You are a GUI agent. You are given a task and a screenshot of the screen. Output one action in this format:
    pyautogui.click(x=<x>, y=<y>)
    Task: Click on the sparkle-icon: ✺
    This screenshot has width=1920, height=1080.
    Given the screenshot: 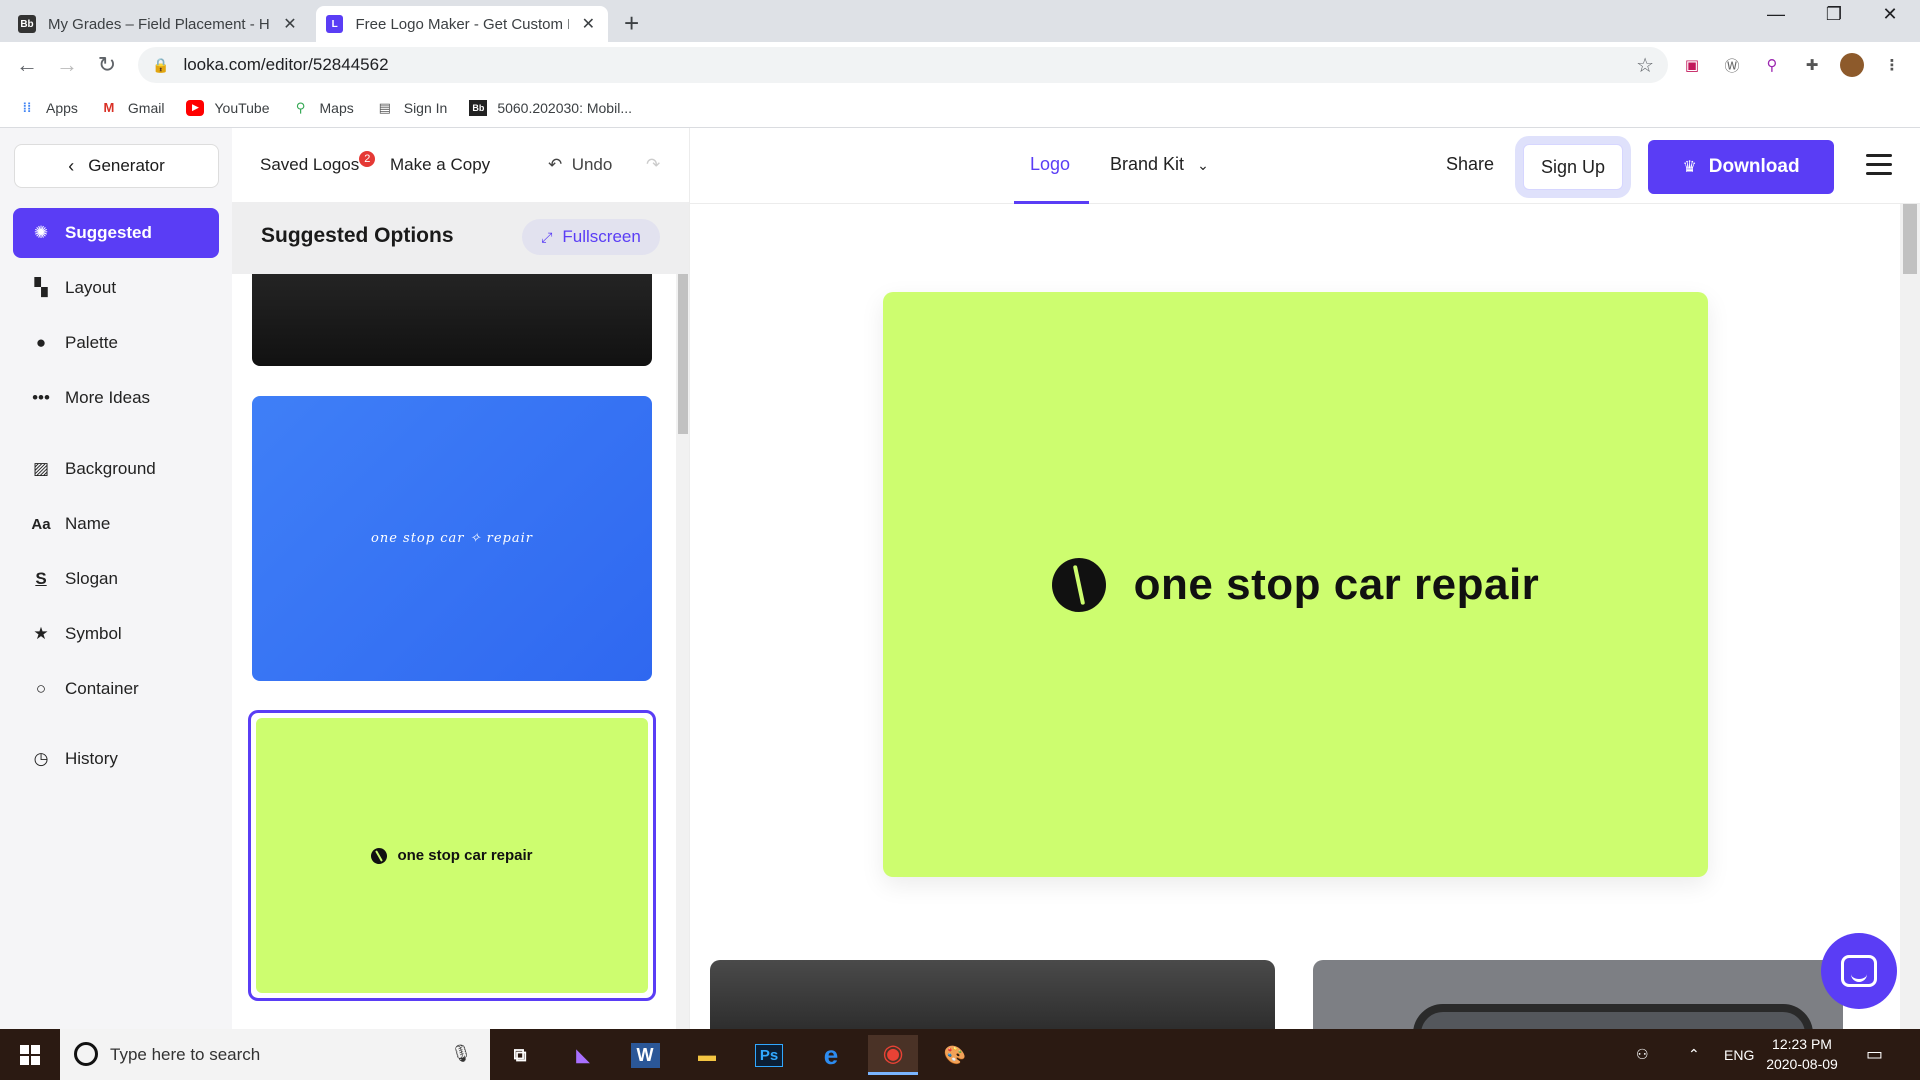 What is the action you would take?
    pyautogui.click(x=41, y=232)
    